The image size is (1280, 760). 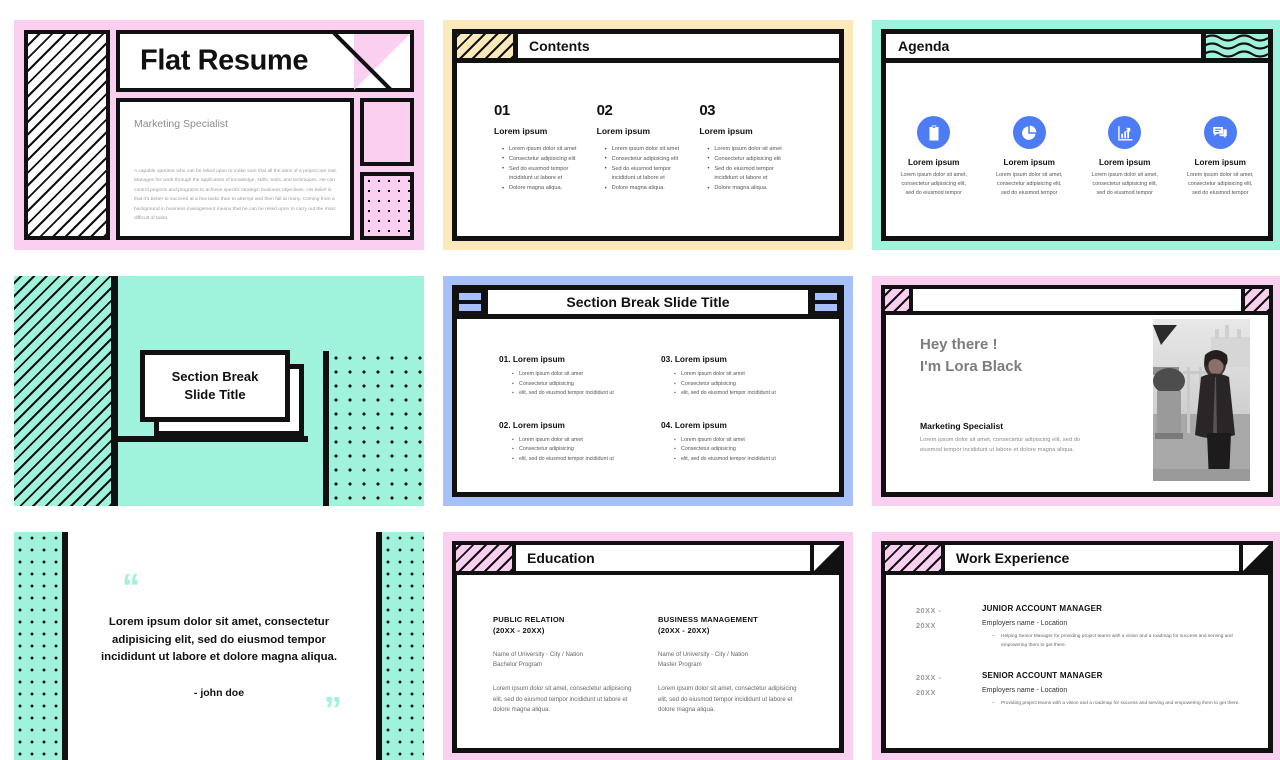 I want to click on header-bar, so click(x=1077, y=300).